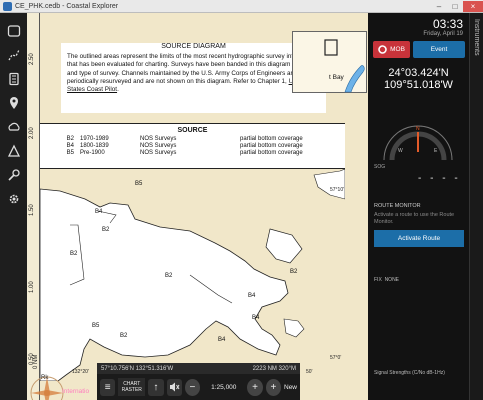  Describe the element at coordinates (418, 85) in the screenshot. I see `longitude: 109°51.018'W` at that location.